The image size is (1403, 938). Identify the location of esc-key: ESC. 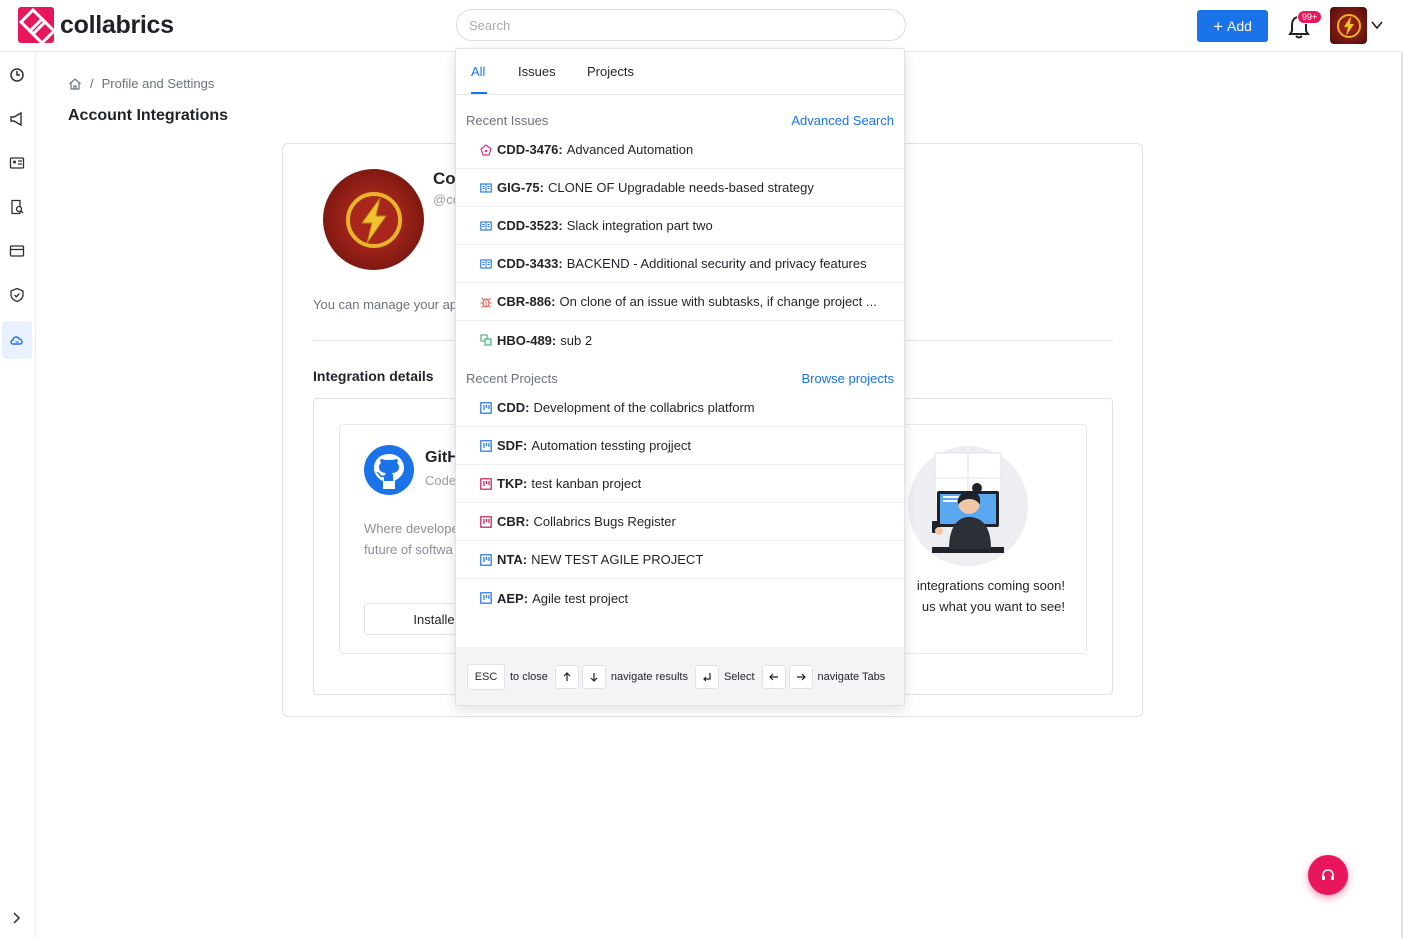
(486, 677).